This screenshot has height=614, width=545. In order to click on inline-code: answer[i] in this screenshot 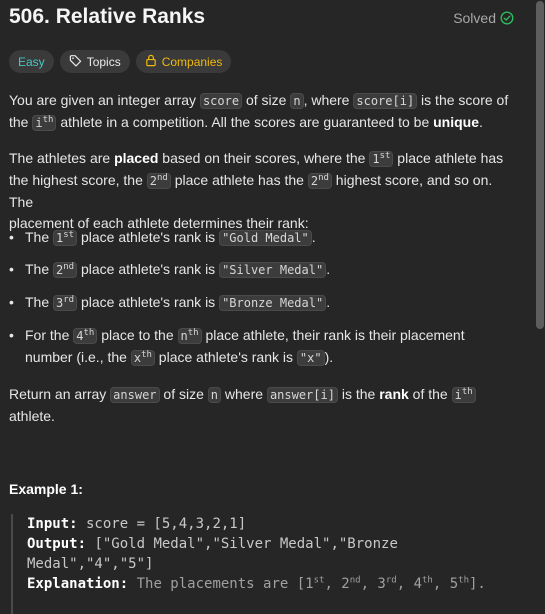, I will do `click(302, 395)`.